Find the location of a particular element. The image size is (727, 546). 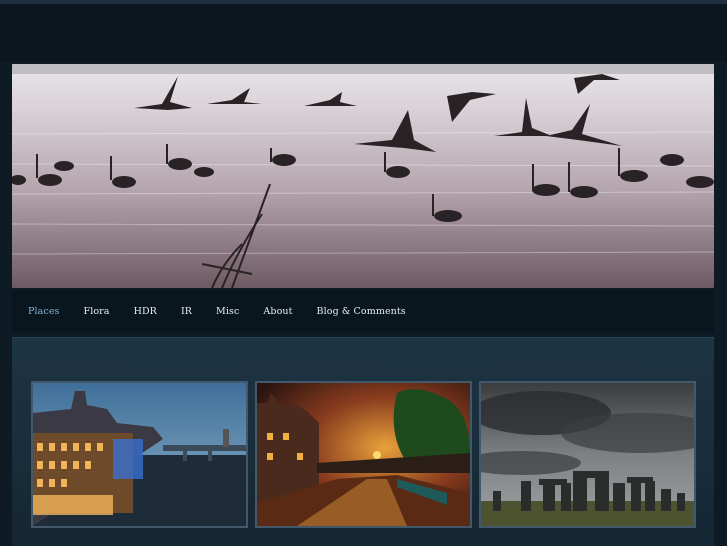

gallery-thumbnail-city is located at coordinates (139, 454).